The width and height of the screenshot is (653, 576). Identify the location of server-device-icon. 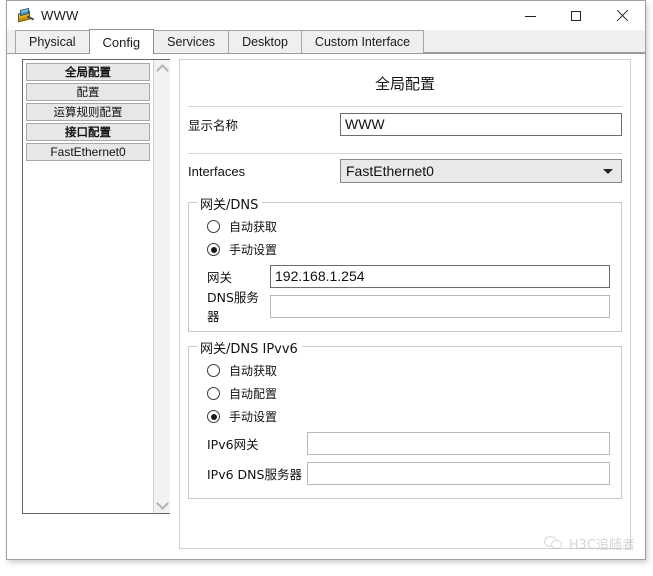
(25, 16).